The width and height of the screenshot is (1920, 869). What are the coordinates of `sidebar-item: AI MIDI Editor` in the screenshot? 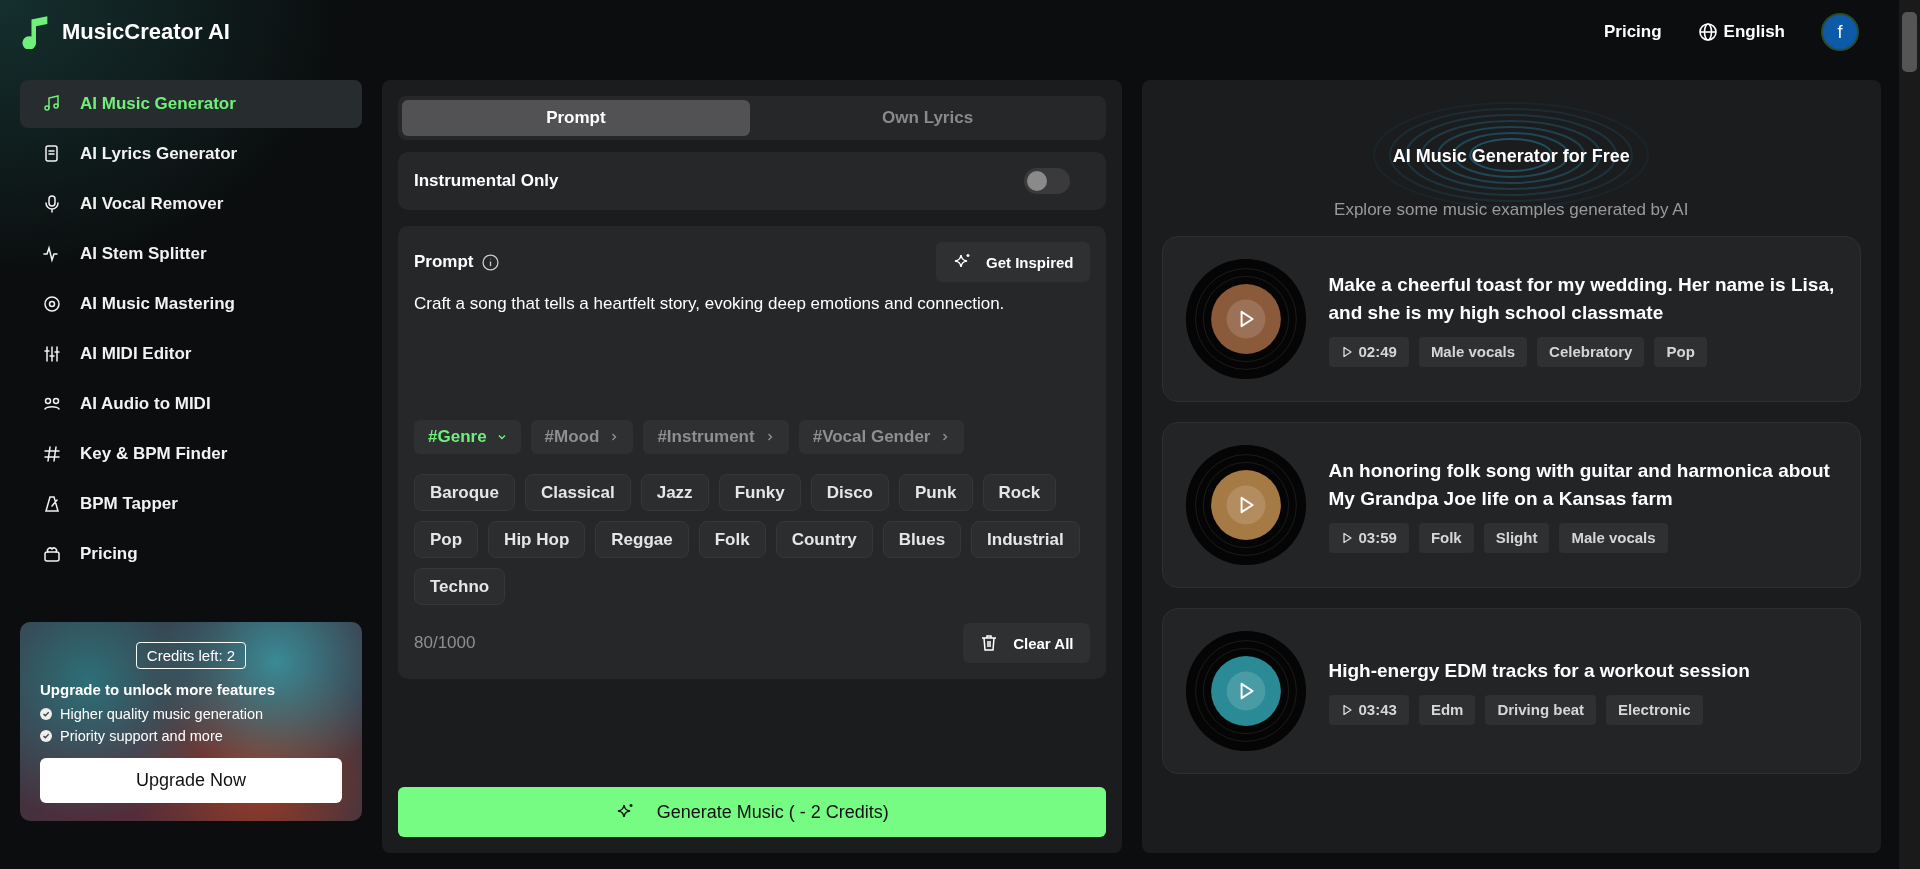 It's located at (191, 354).